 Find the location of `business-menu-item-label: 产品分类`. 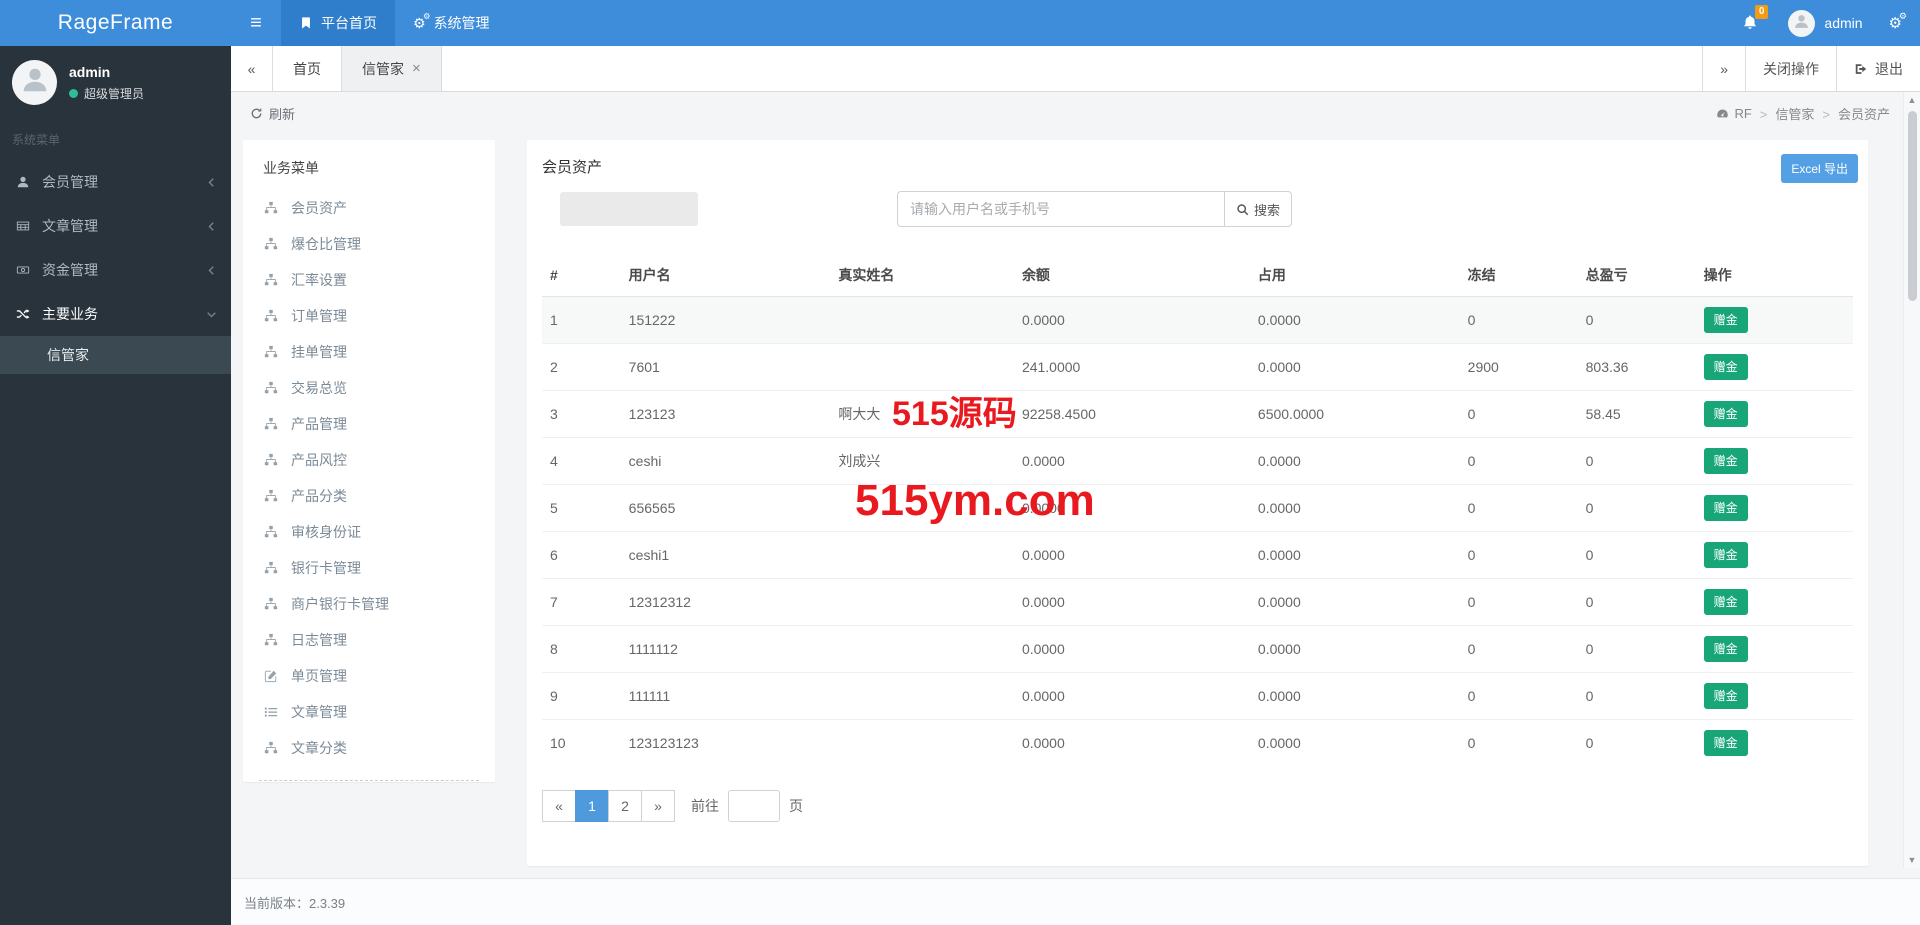

business-menu-item-label: 产品分类 is located at coordinates (319, 496).